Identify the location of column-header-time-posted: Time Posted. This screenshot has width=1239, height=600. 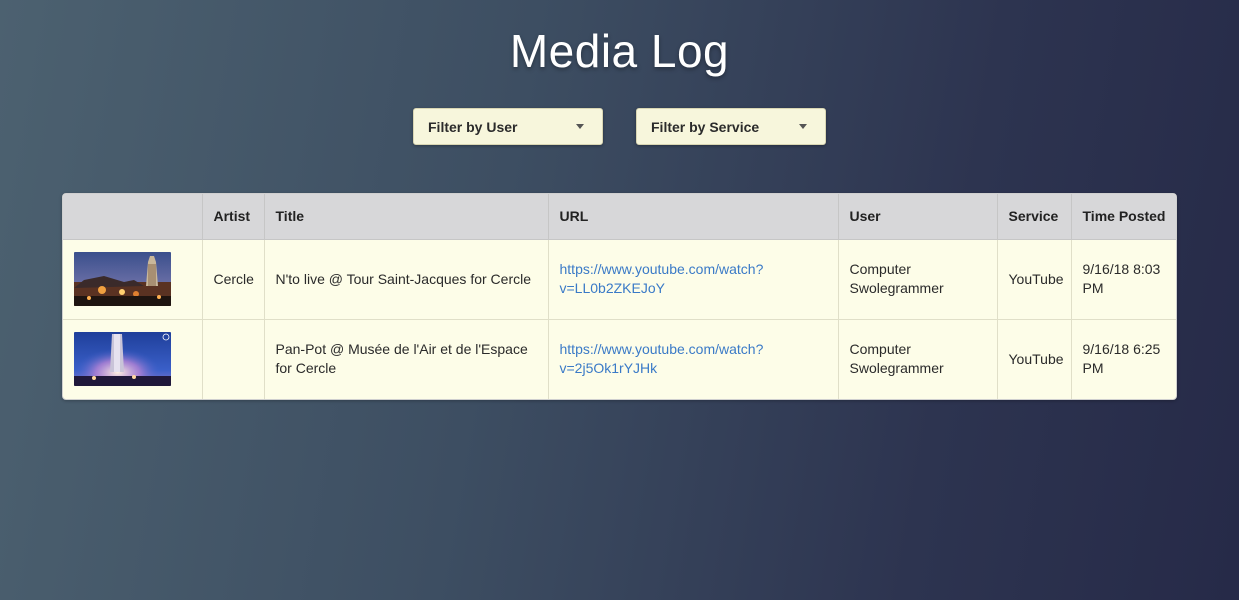
(1123, 217).